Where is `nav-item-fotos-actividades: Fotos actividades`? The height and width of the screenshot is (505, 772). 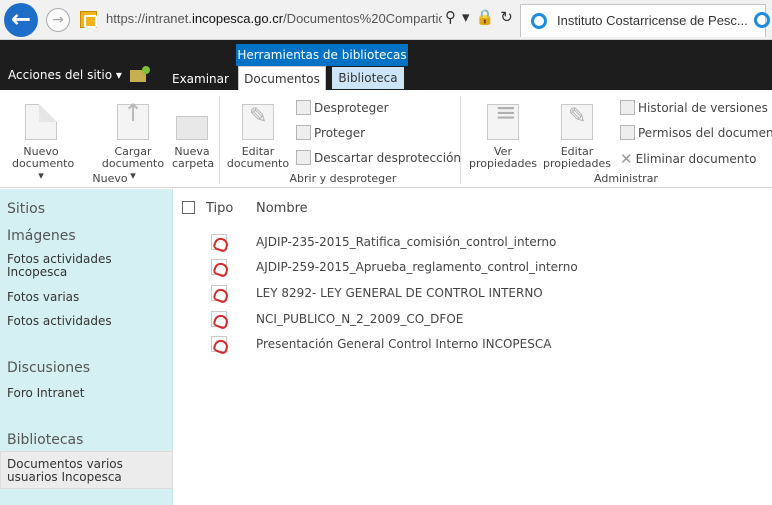 nav-item-fotos-actividades: Fotos actividades is located at coordinates (59, 321).